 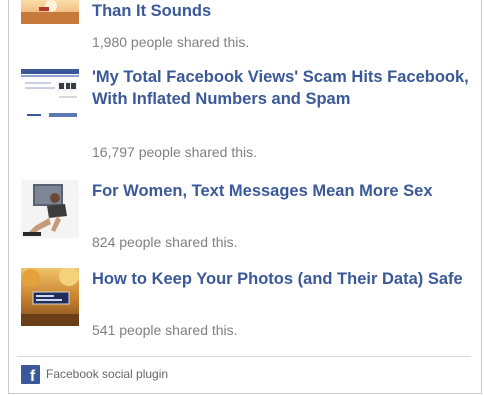 What do you see at coordinates (165, 242) in the screenshot?
I see `share-count: 824 people shared this.` at bounding box center [165, 242].